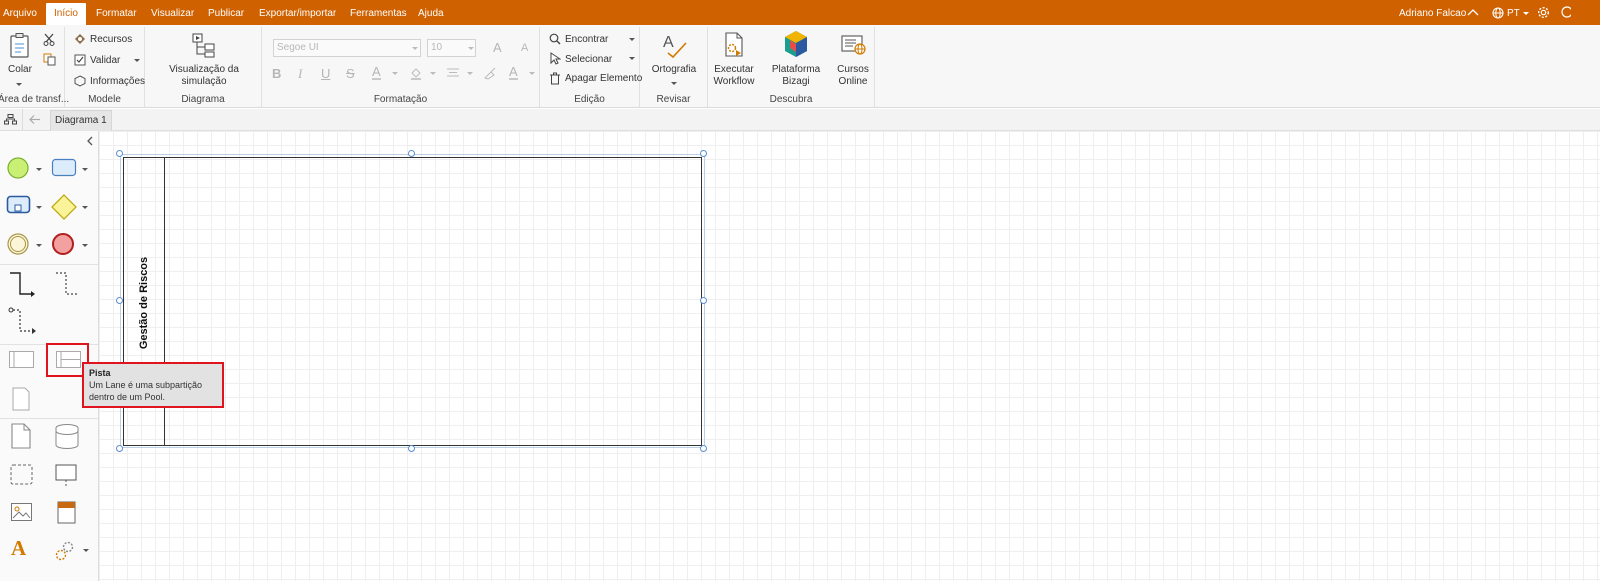 The height and width of the screenshot is (581, 1600). Describe the element at coordinates (90, 141) in the screenshot. I see `collapse-palette-icon` at that location.